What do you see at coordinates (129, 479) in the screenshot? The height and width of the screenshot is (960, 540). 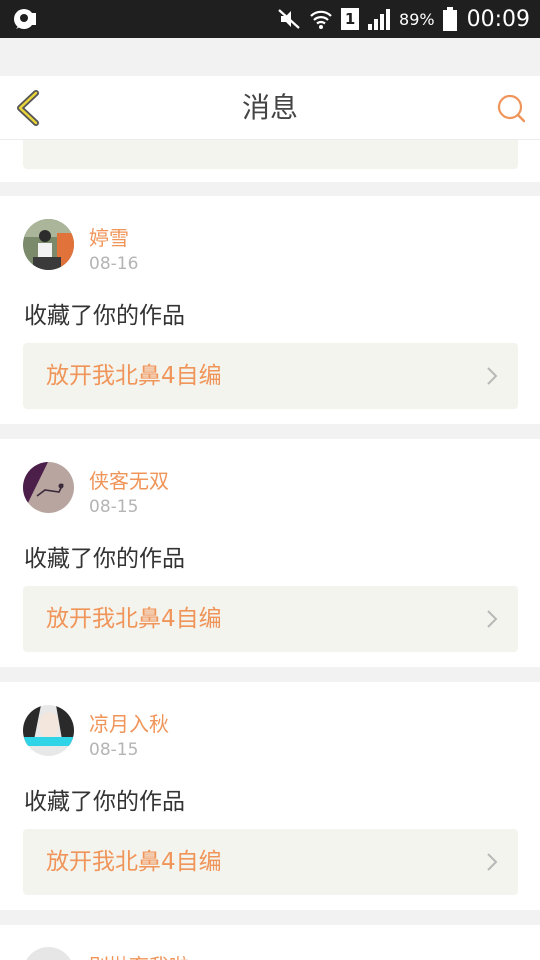 I see `username: 侠客无双` at bounding box center [129, 479].